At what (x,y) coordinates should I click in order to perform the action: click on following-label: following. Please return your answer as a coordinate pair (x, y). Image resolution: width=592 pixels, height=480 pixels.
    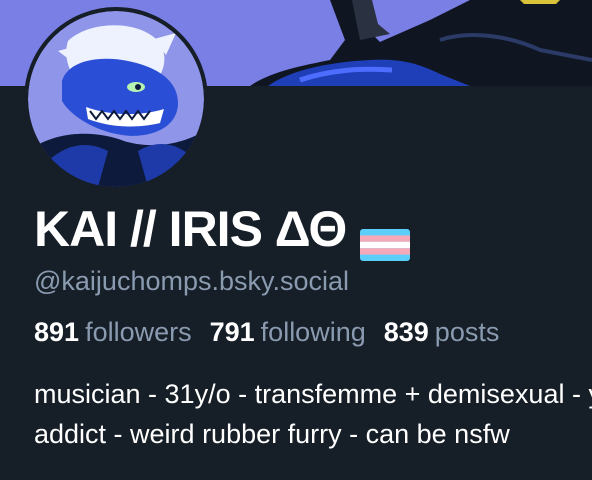
    Looking at the image, I should click on (313, 332).